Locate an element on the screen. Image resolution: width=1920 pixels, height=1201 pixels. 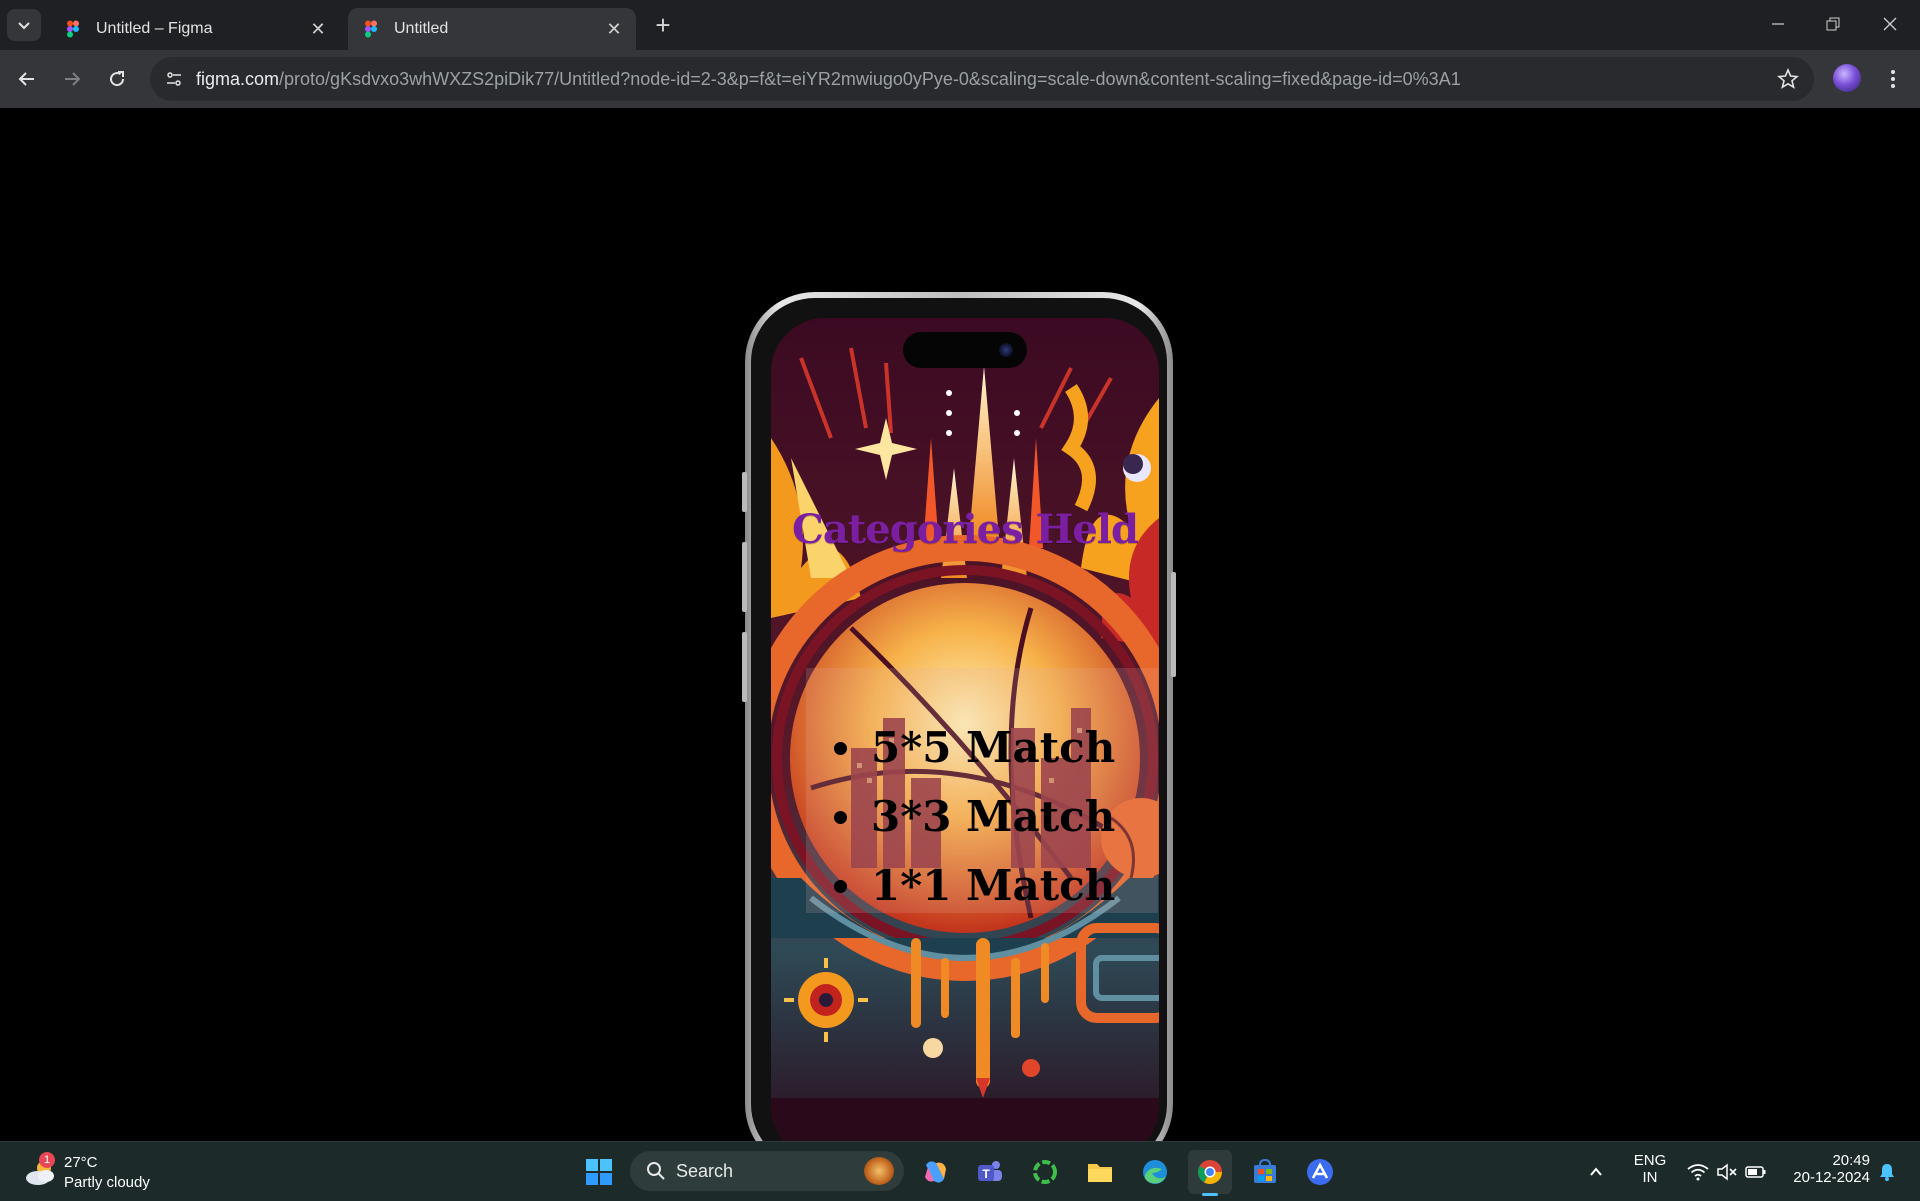
phone-volume-up is located at coordinates (744, 577).